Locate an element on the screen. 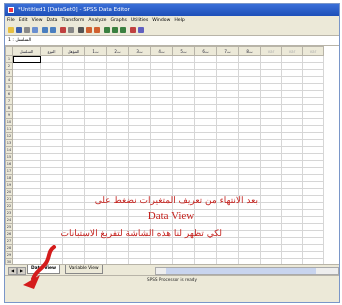  menu-item: Graphs is located at coordinates (118, 20).